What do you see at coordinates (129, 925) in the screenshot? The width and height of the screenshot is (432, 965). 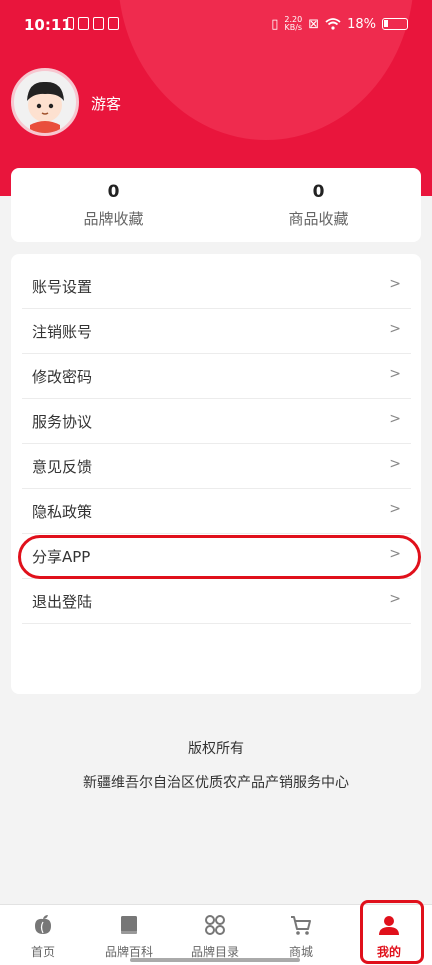 I see `book-icon` at bounding box center [129, 925].